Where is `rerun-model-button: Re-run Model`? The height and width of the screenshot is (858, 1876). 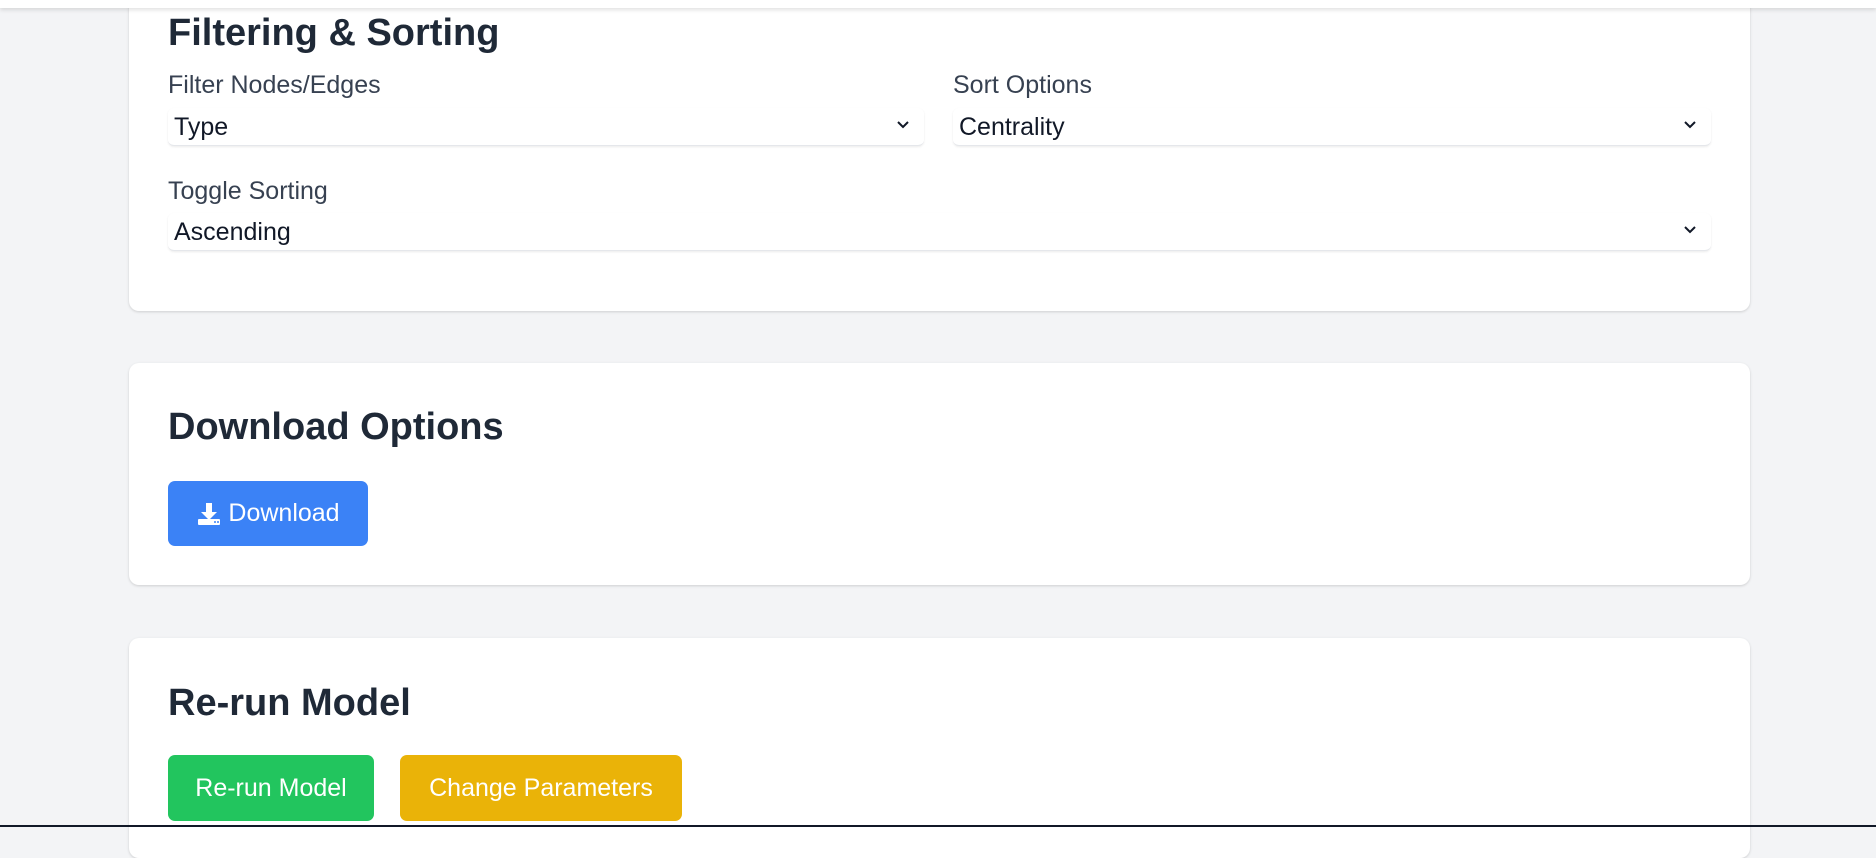
rerun-model-button: Re-run Model is located at coordinates (271, 788).